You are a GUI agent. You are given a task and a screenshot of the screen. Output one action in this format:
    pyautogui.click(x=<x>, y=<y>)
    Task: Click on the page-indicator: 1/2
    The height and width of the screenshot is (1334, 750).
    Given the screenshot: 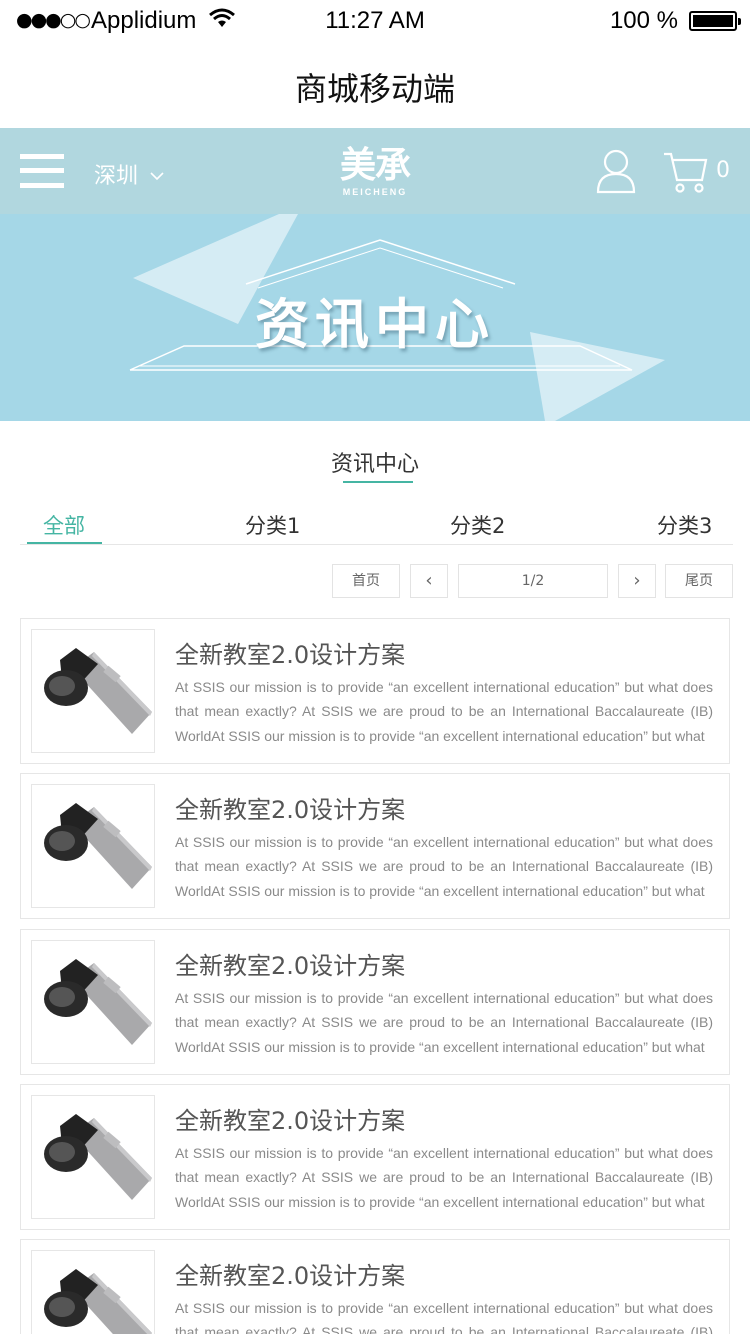 What is the action you would take?
    pyautogui.click(x=533, y=581)
    